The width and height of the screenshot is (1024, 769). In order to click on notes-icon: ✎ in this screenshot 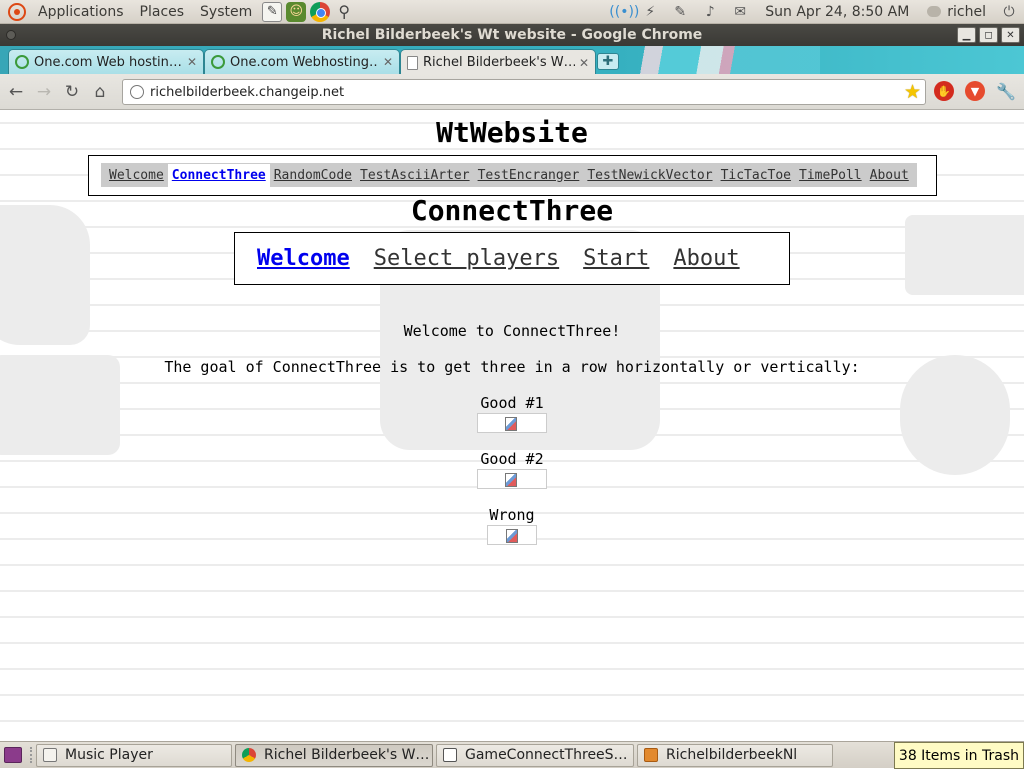, I will do `click(680, 12)`.